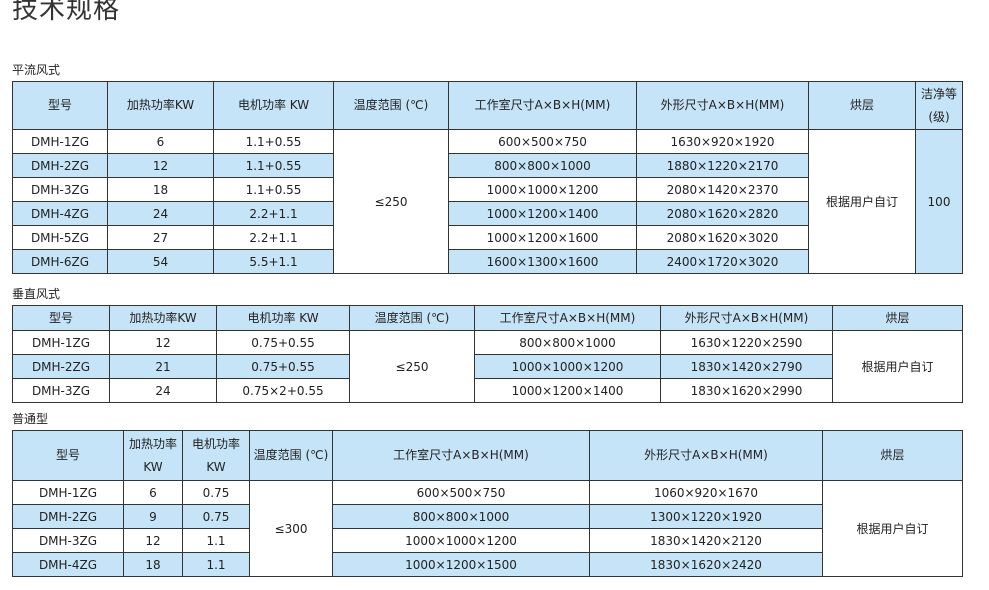 The image size is (989, 590). Describe the element at coordinates (36, 70) in the screenshot. I see `section-label-horizontal-flow: 平流风式` at that location.